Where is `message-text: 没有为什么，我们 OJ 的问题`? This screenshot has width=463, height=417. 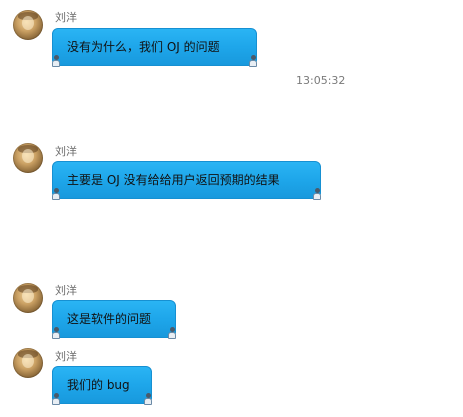 message-text: 没有为什么，我们 OJ 的问题 is located at coordinates (143, 47).